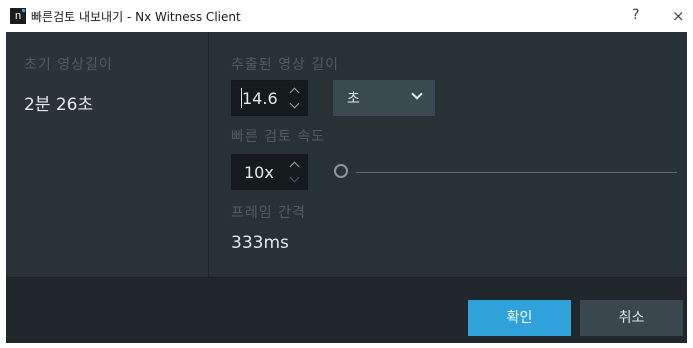  What do you see at coordinates (260, 243) in the screenshot?
I see `frame-interval-value: 333ms` at bounding box center [260, 243].